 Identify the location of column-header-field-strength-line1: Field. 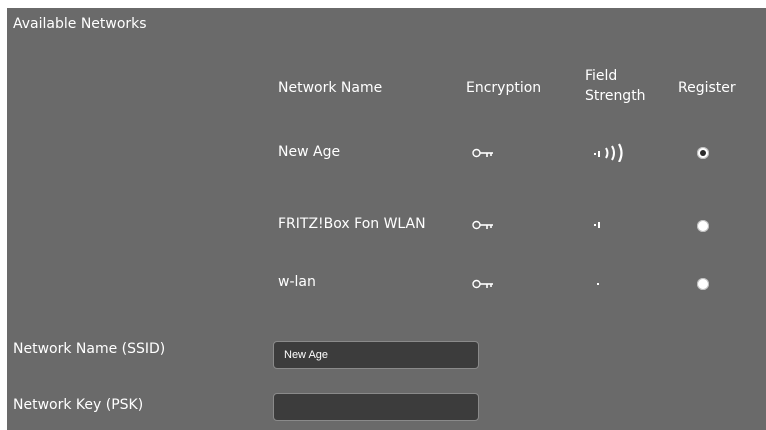
(601, 76).